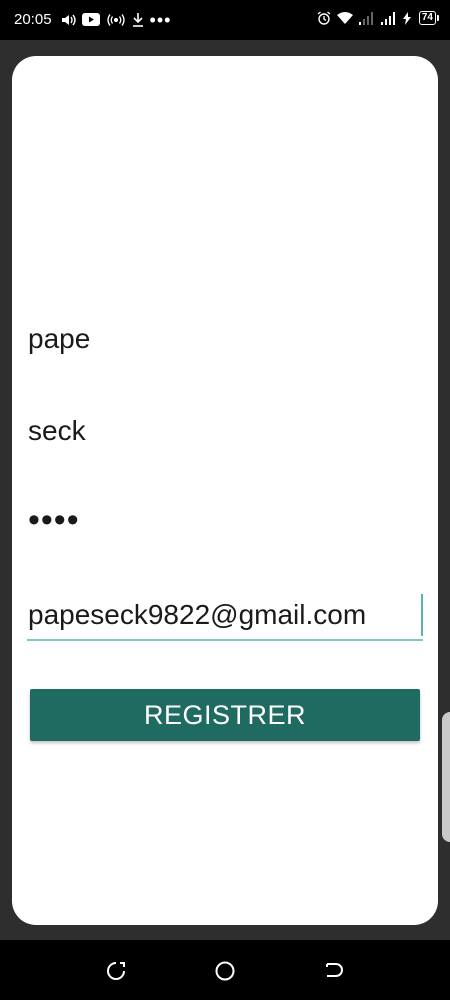 The image size is (450, 1000). Describe the element at coordinates (225, 640) in the screenshot. I see `email-field-underline` at that location.